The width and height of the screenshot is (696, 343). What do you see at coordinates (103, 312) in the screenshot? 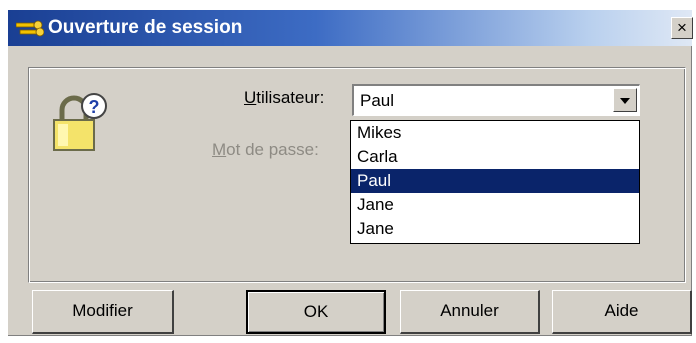
I see `modify-button: Modifier` at bounding box center [103, 312].